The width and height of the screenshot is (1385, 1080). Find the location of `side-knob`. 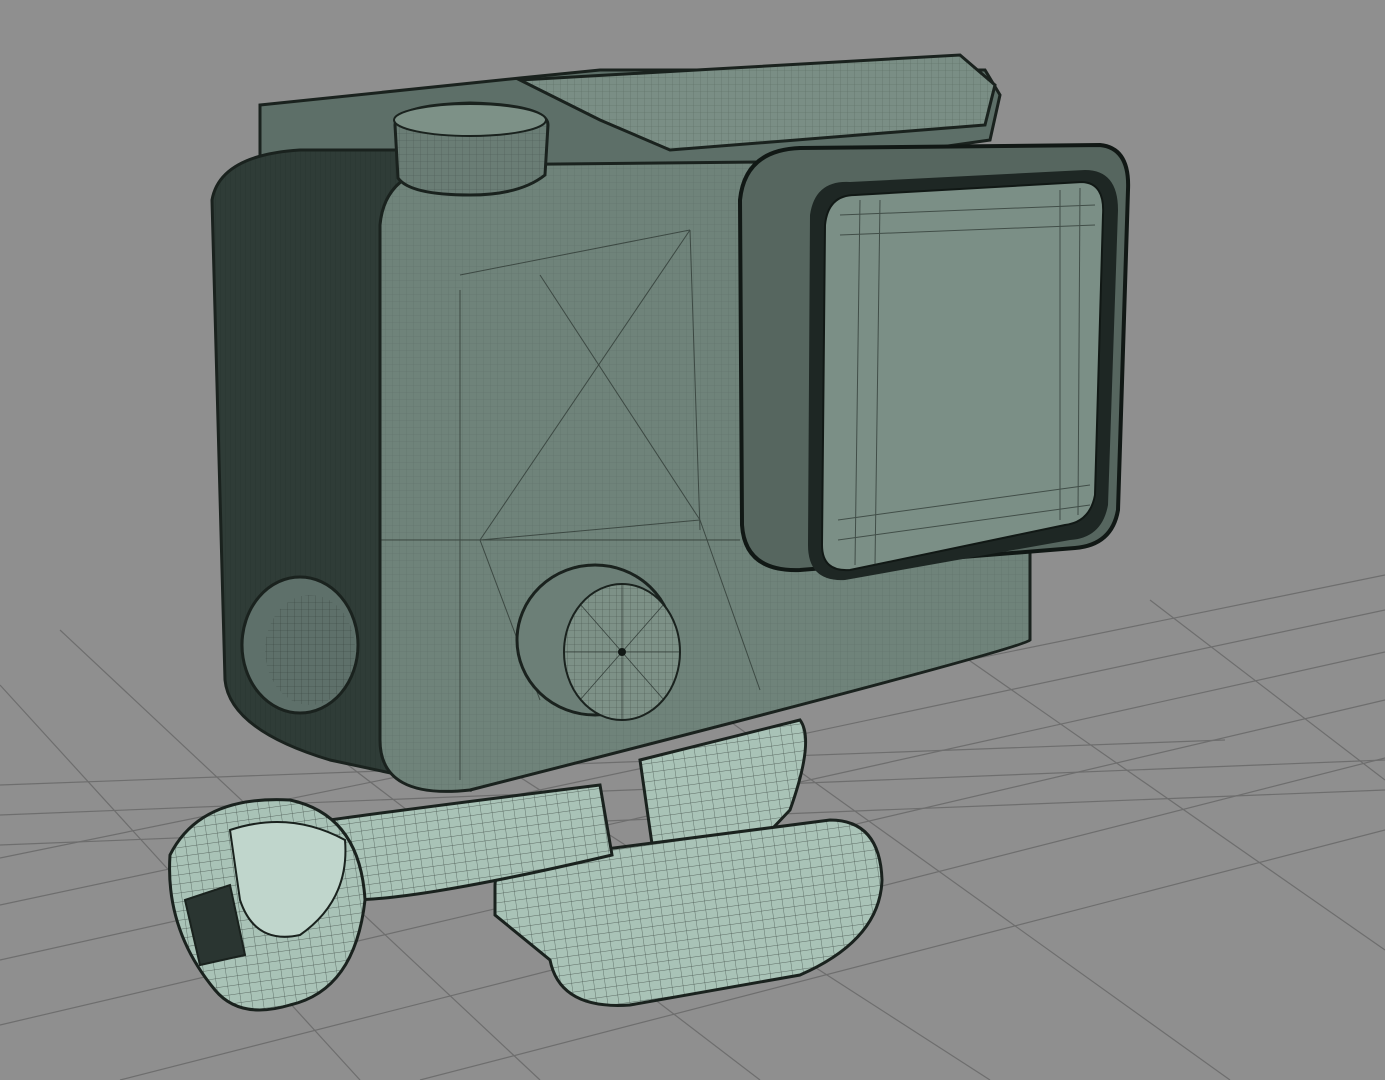

side-knob is located at coordinates (300, 645).